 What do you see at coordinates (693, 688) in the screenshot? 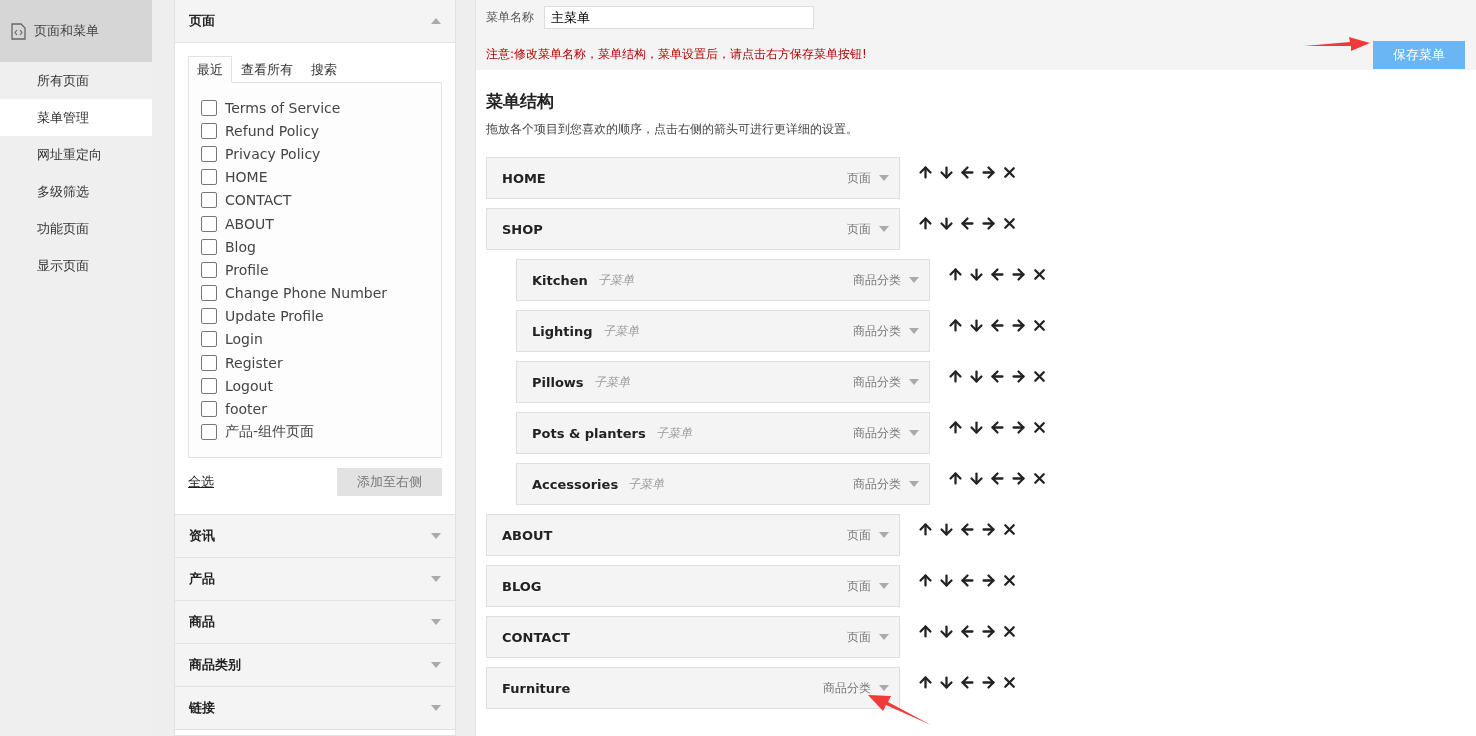
I see `menu-item-bar: Furniture 商品分类` at bounding box center [693, 688].